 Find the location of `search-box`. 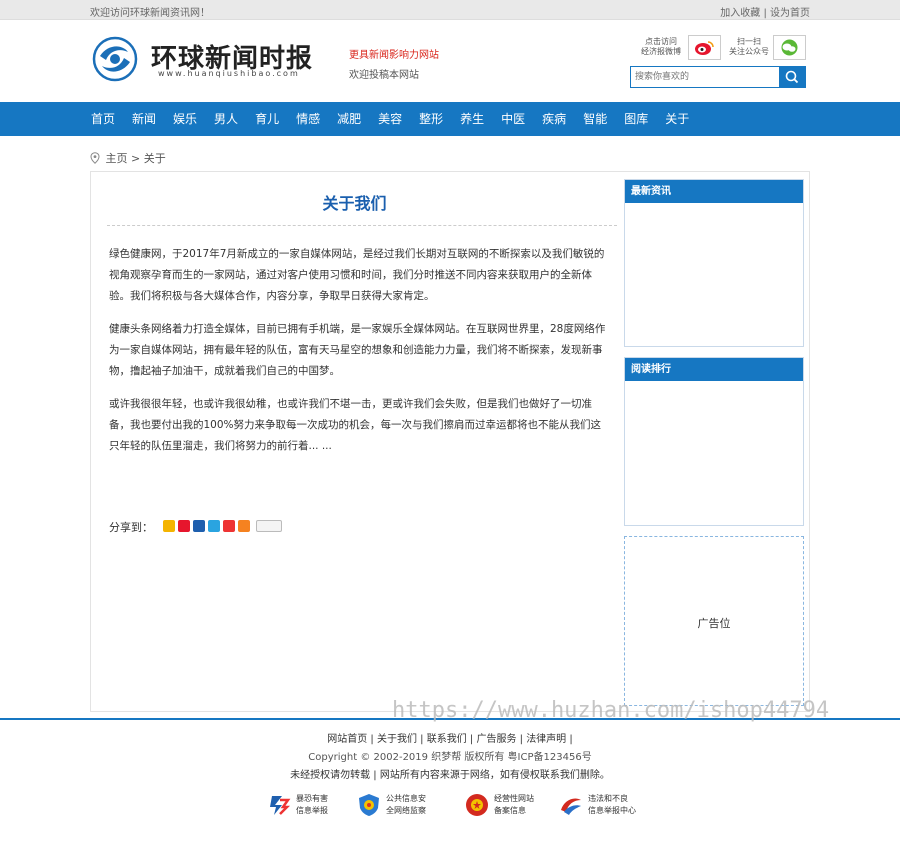

search-box is located at coordinates (718, 77).